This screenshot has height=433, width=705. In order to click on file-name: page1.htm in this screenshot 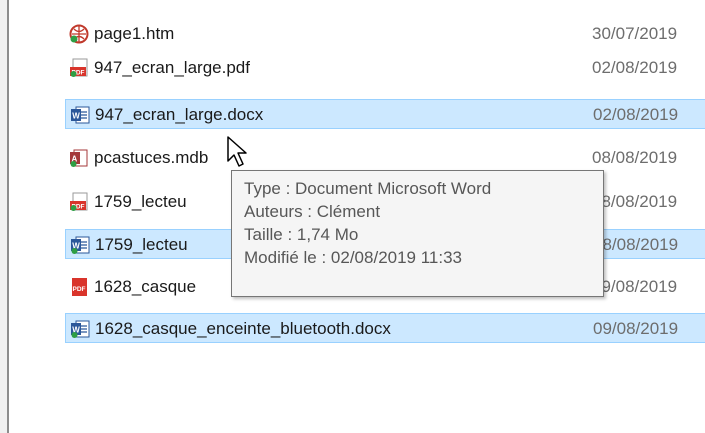, I will do `click(134, 33)`.